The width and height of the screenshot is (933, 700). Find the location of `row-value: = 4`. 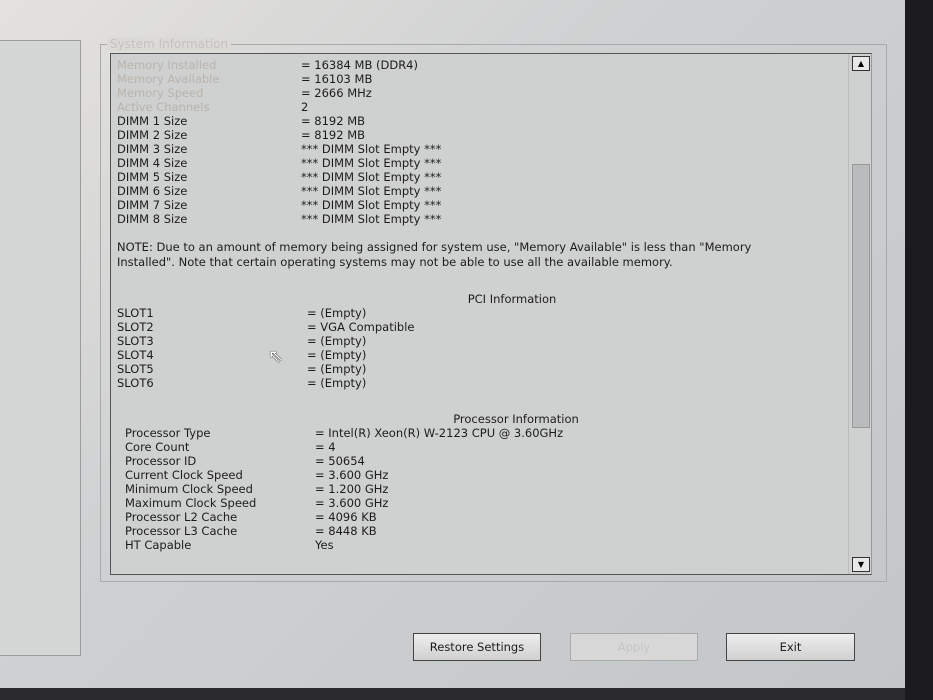

row-value: = 4 is located at coordinates (325, 447).